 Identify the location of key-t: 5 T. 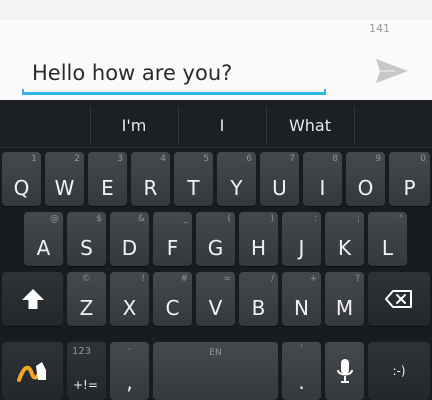
(193, 179).